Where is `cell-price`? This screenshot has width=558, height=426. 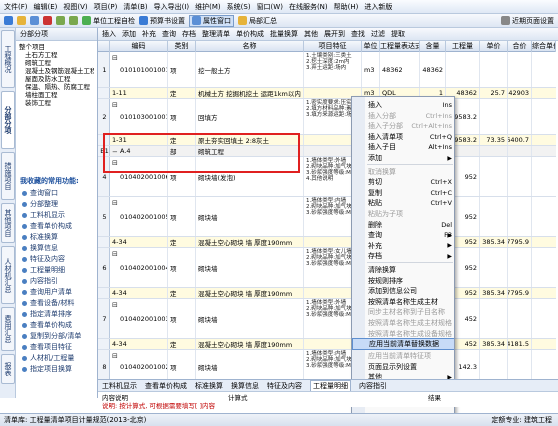
cell-price is located at coordinates (463, 69).